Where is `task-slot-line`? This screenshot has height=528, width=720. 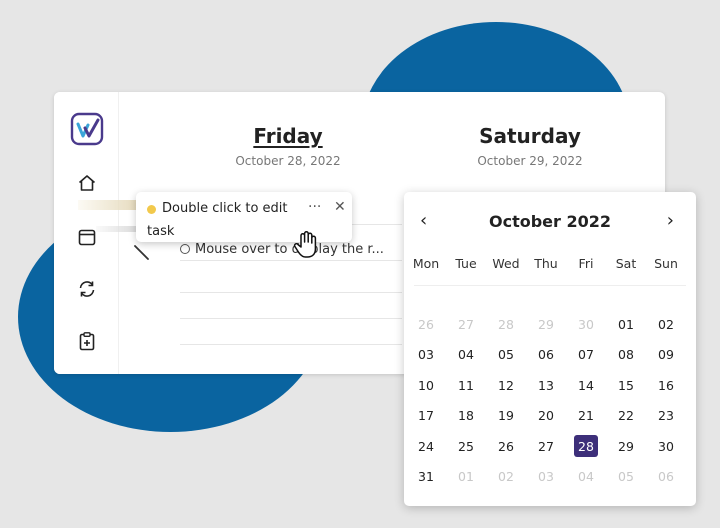 task-slot-line is located at coordinates (291, 292).